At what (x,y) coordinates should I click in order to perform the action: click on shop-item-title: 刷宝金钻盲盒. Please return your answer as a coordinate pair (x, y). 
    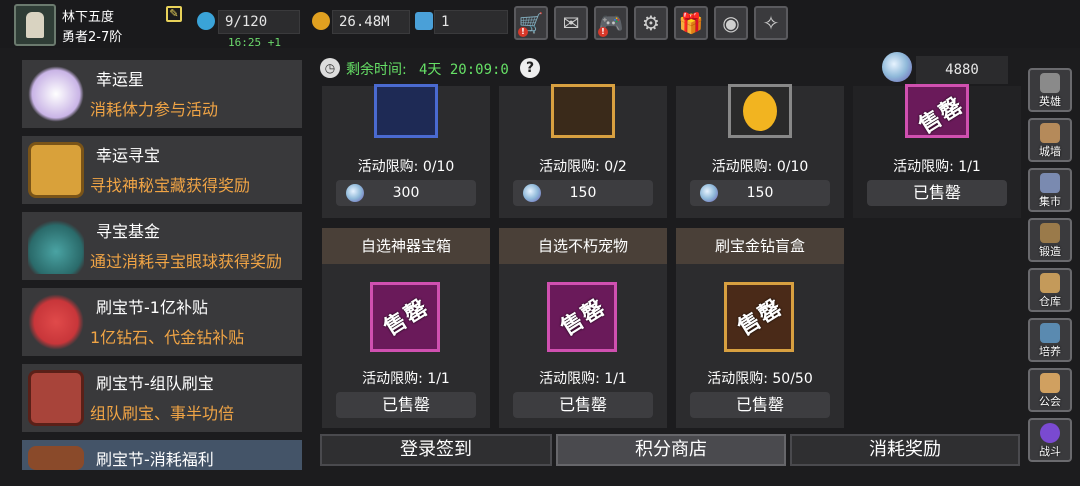
    Looking at the image, I should click on (760, 246).